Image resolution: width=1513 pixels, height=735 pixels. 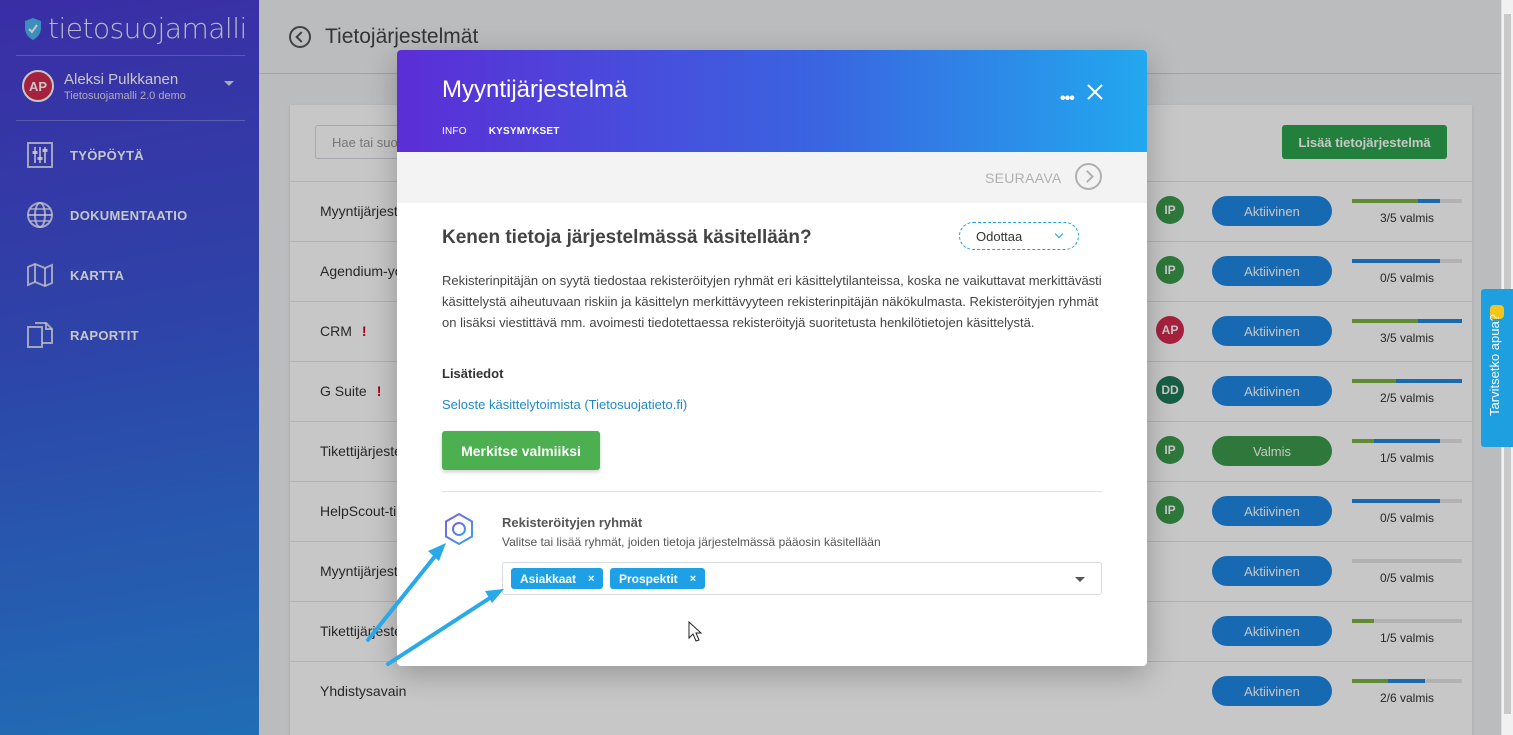 What do you see at coordinates (535, 89) in the screenshot?
I see `modal-title: Myyntijärjestelmä` at bounding box center [535, 89].